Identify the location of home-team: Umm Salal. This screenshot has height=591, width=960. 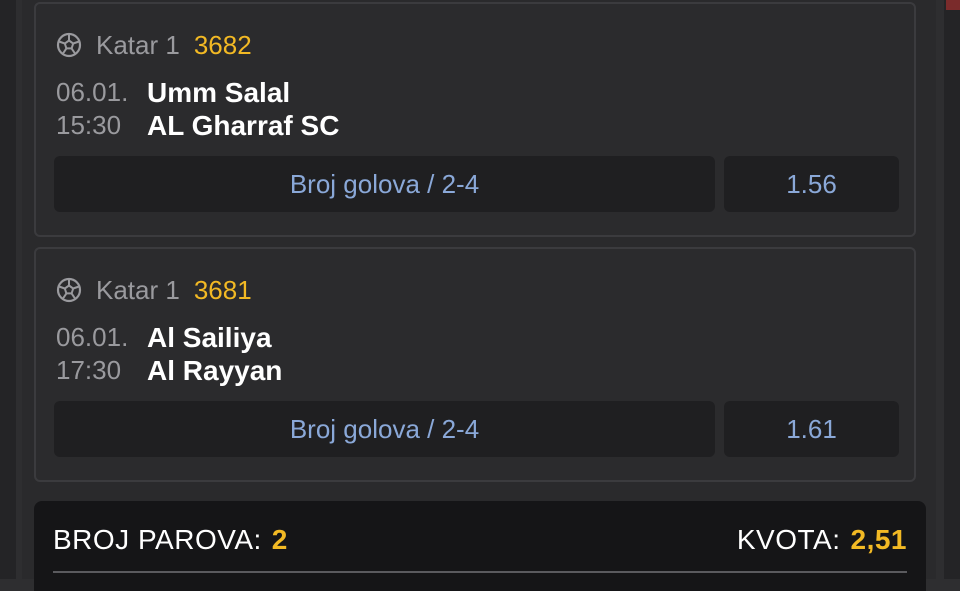
(219, 92).